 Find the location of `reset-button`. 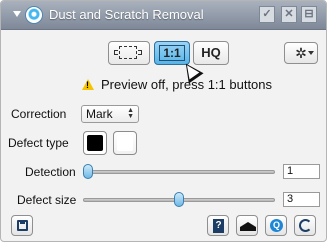

reset-button is located at coordinates (305, 225).